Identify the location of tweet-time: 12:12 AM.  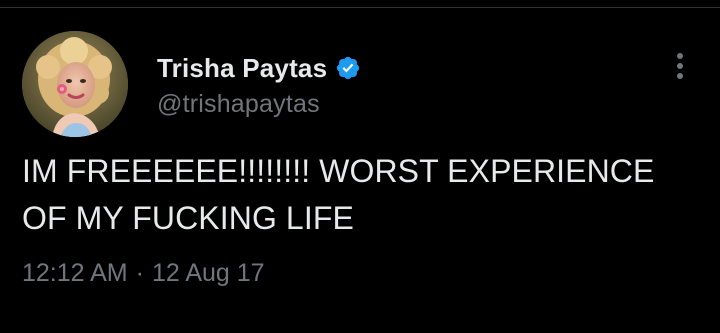
(75, 273).